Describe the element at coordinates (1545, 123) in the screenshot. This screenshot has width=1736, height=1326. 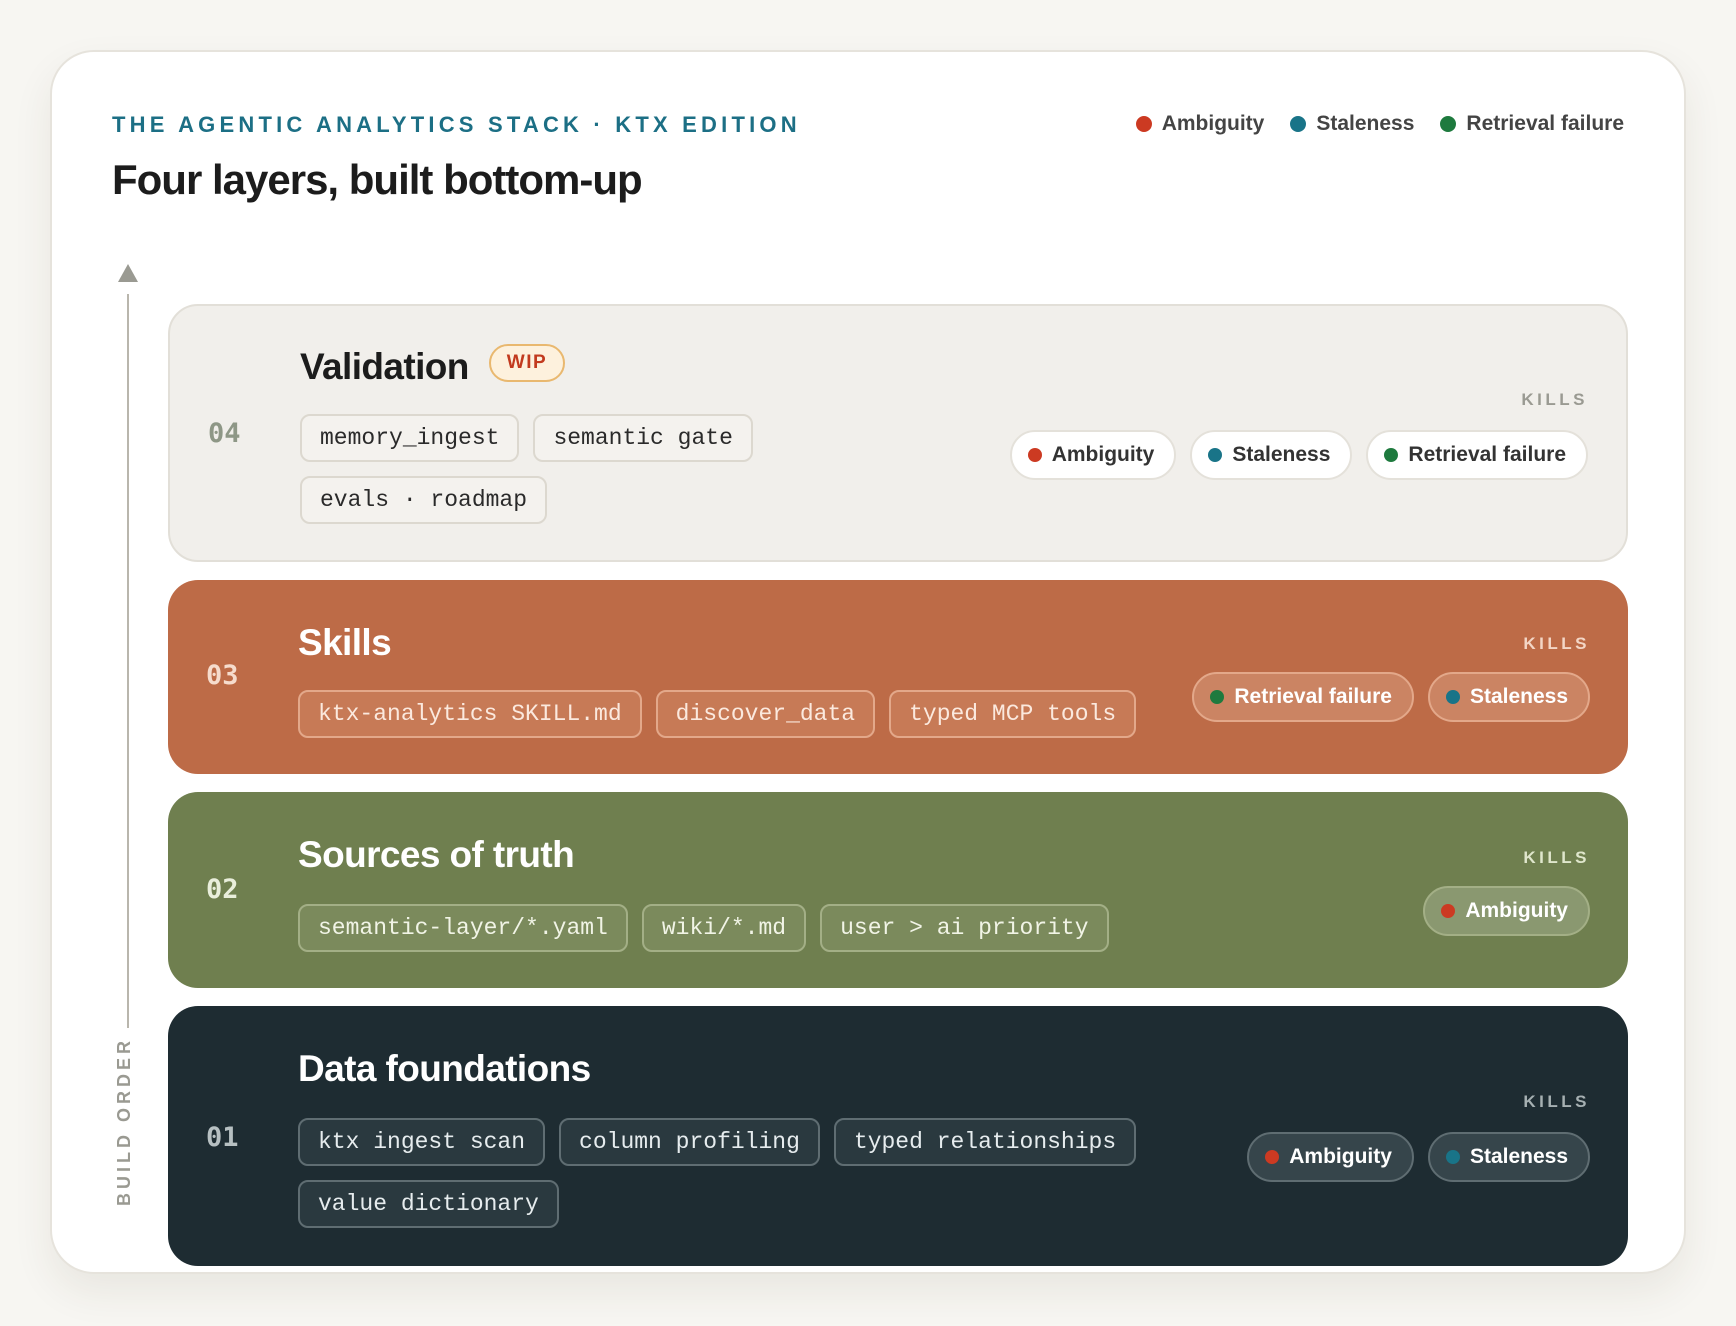
I see `legend-label: Retrieval failure` at that location.